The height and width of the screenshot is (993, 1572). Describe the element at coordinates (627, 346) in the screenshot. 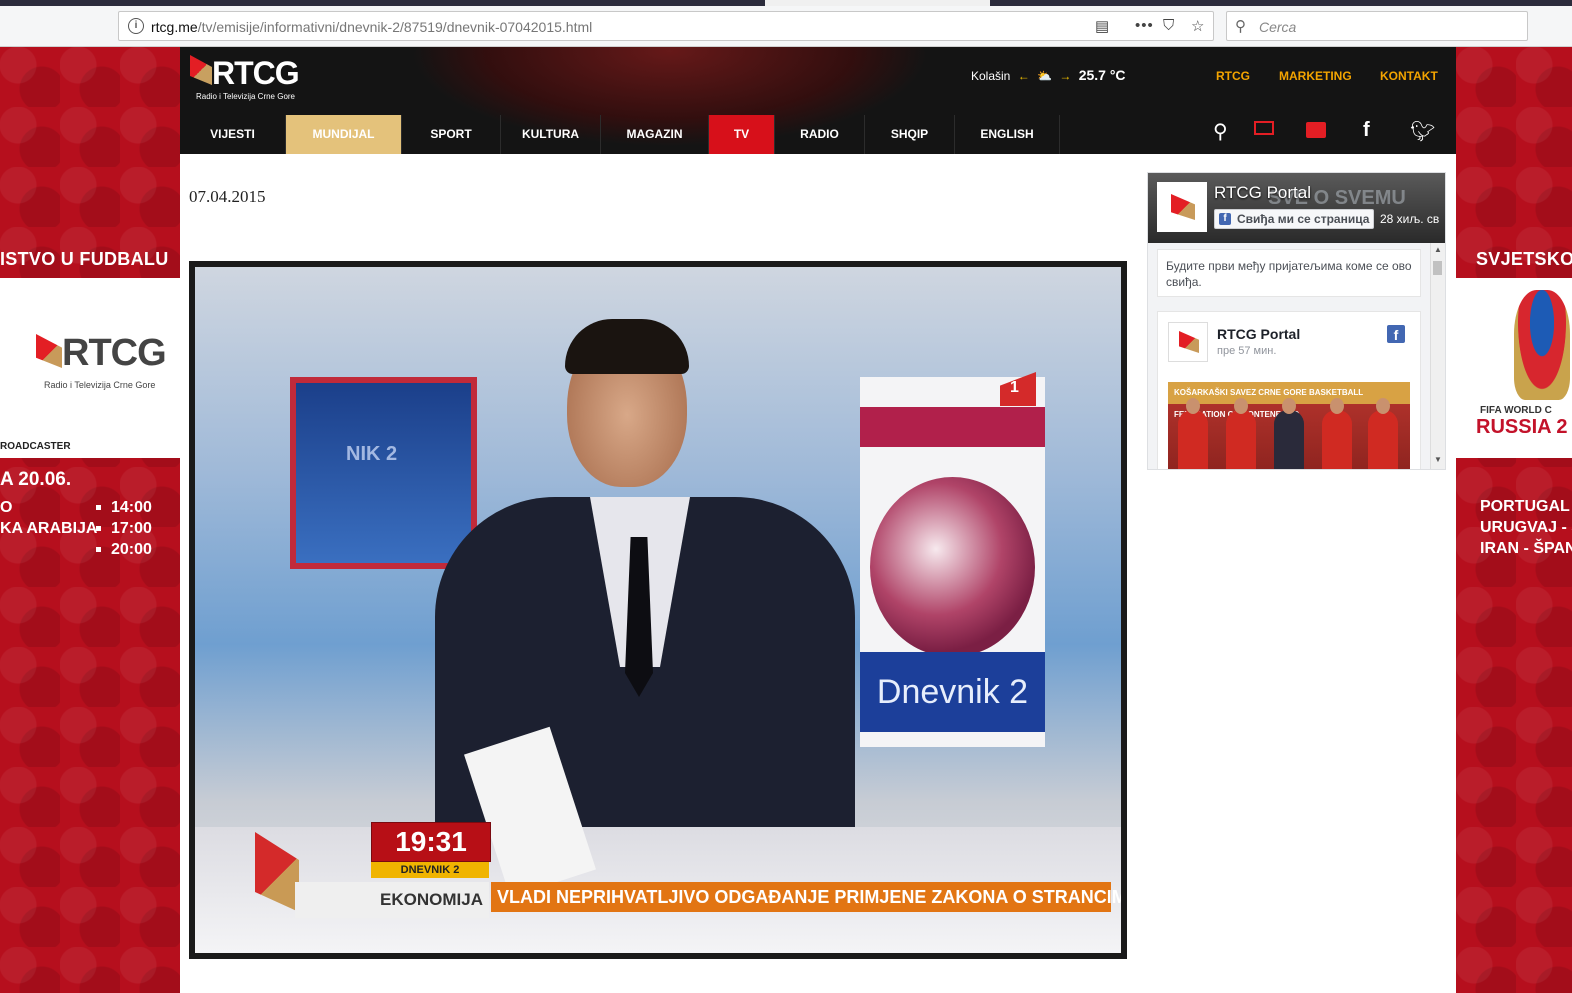

I see `anchor-hair` at that location.